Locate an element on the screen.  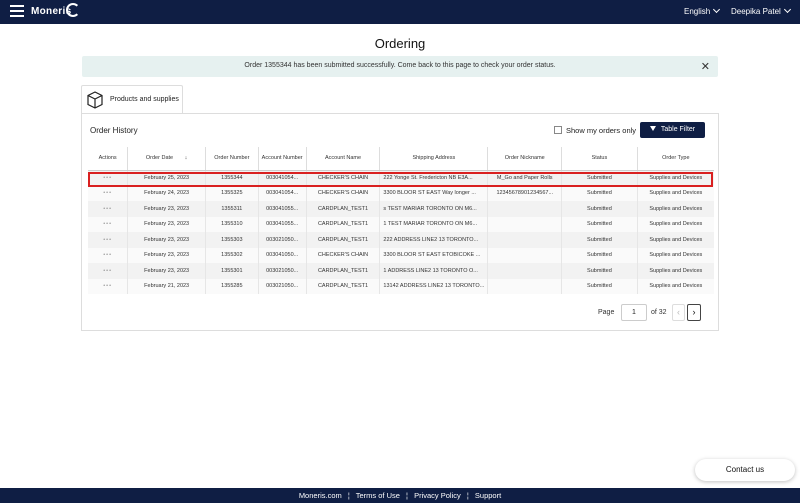
cell-order-date: February 25, 2023 is located at coordinates (166, 178).